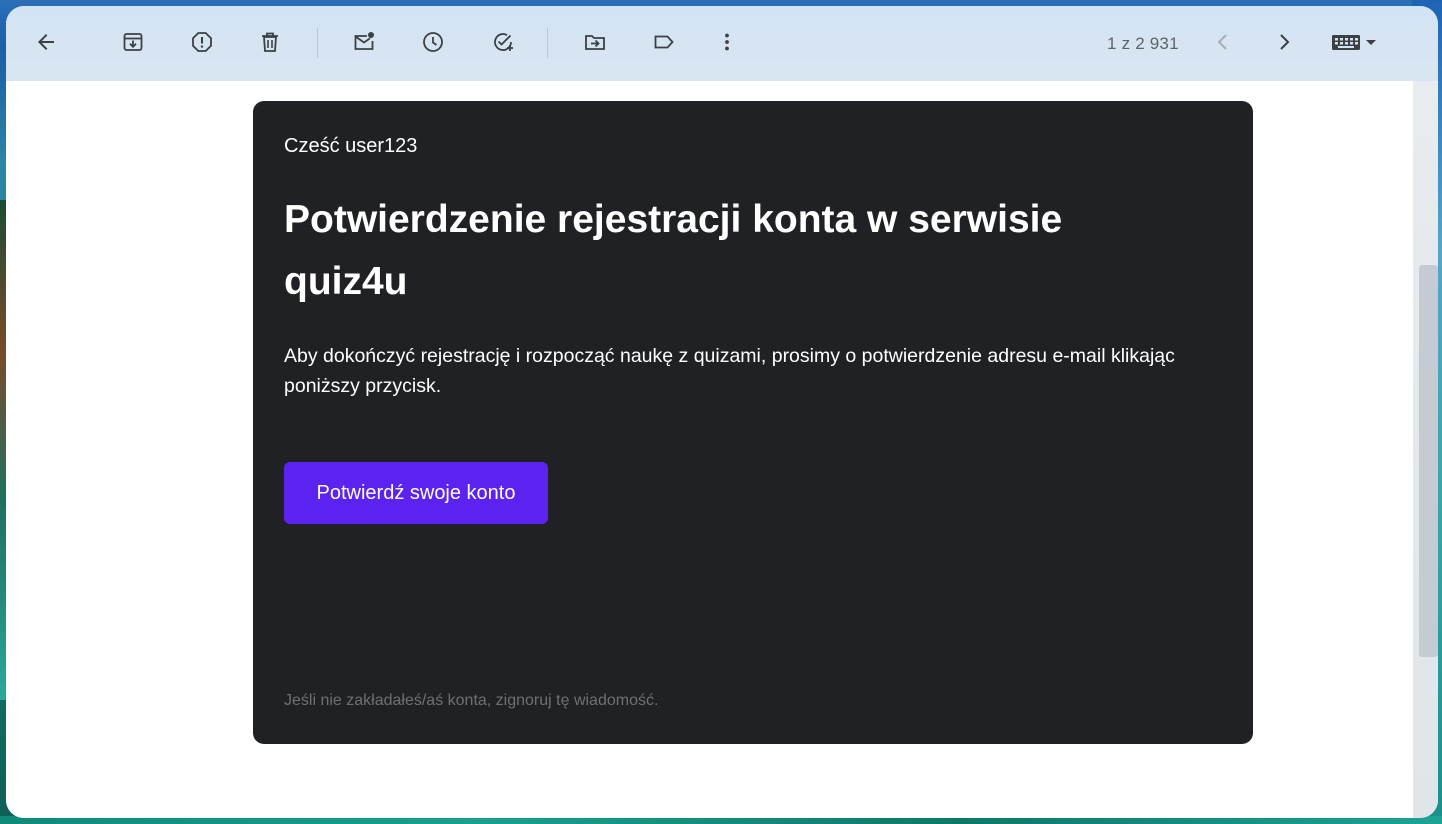 The height and width of the screenshot is (824, 1442). I want to click on mark-unread-button, so click(364, 42).